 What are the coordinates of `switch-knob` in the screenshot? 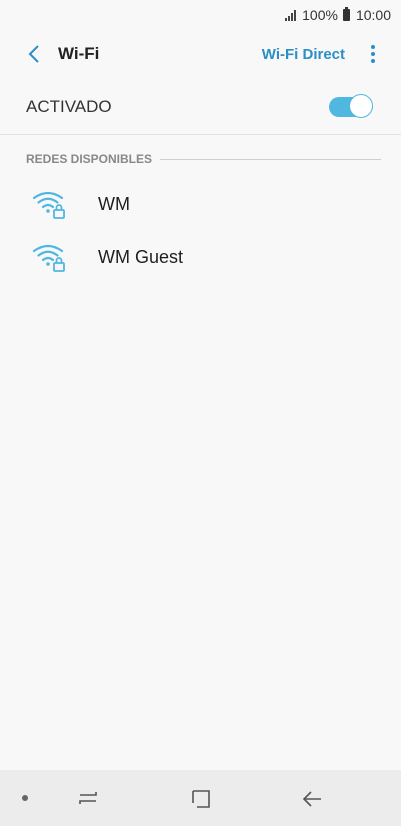 It's located at (361, 106).